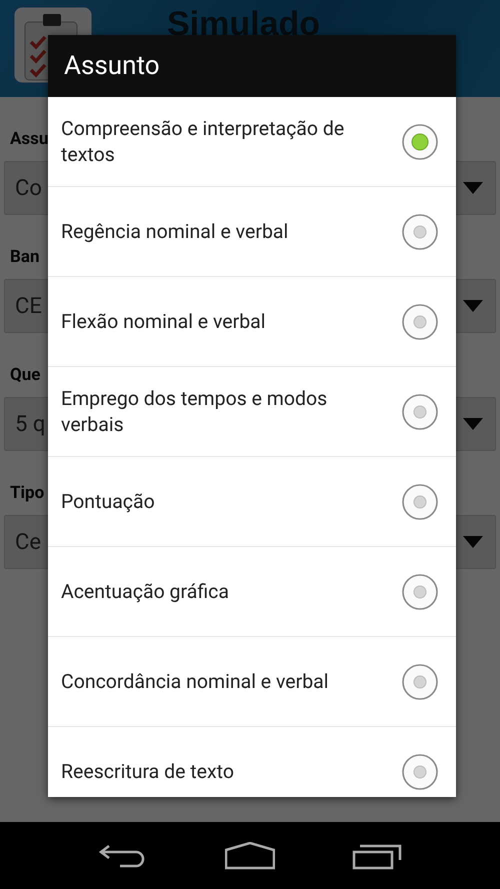 This screenshot has height=889, width=500. I want to click on option-row: Pontuação, so click(252, 502).